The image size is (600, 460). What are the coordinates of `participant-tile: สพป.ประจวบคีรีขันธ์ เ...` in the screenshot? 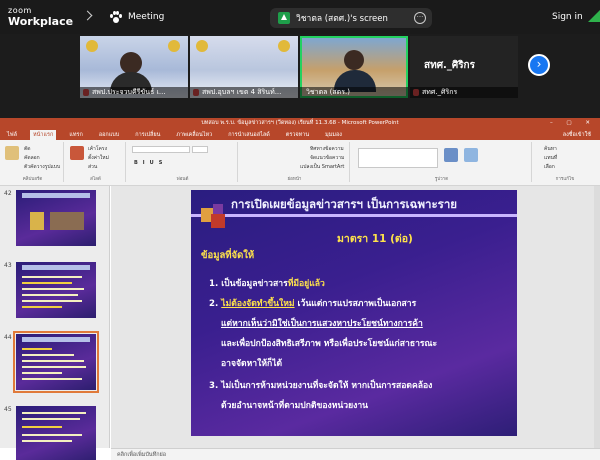 It's located at (134, 67).